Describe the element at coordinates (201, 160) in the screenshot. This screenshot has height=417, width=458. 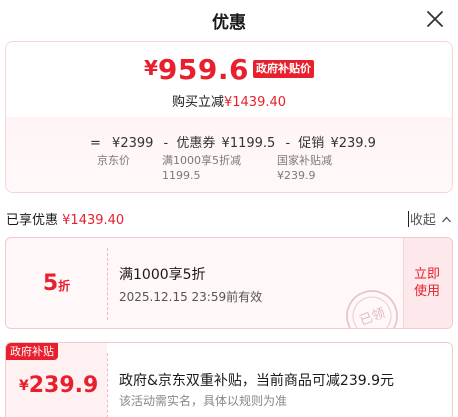
I see `coupon-caption-text: 满1000享5折减` at that location.